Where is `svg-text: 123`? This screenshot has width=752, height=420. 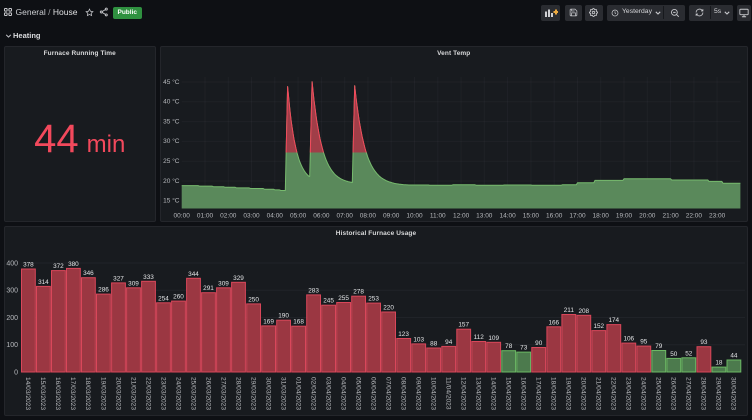
svg-text: 123 is located at coordinates (403, 334).